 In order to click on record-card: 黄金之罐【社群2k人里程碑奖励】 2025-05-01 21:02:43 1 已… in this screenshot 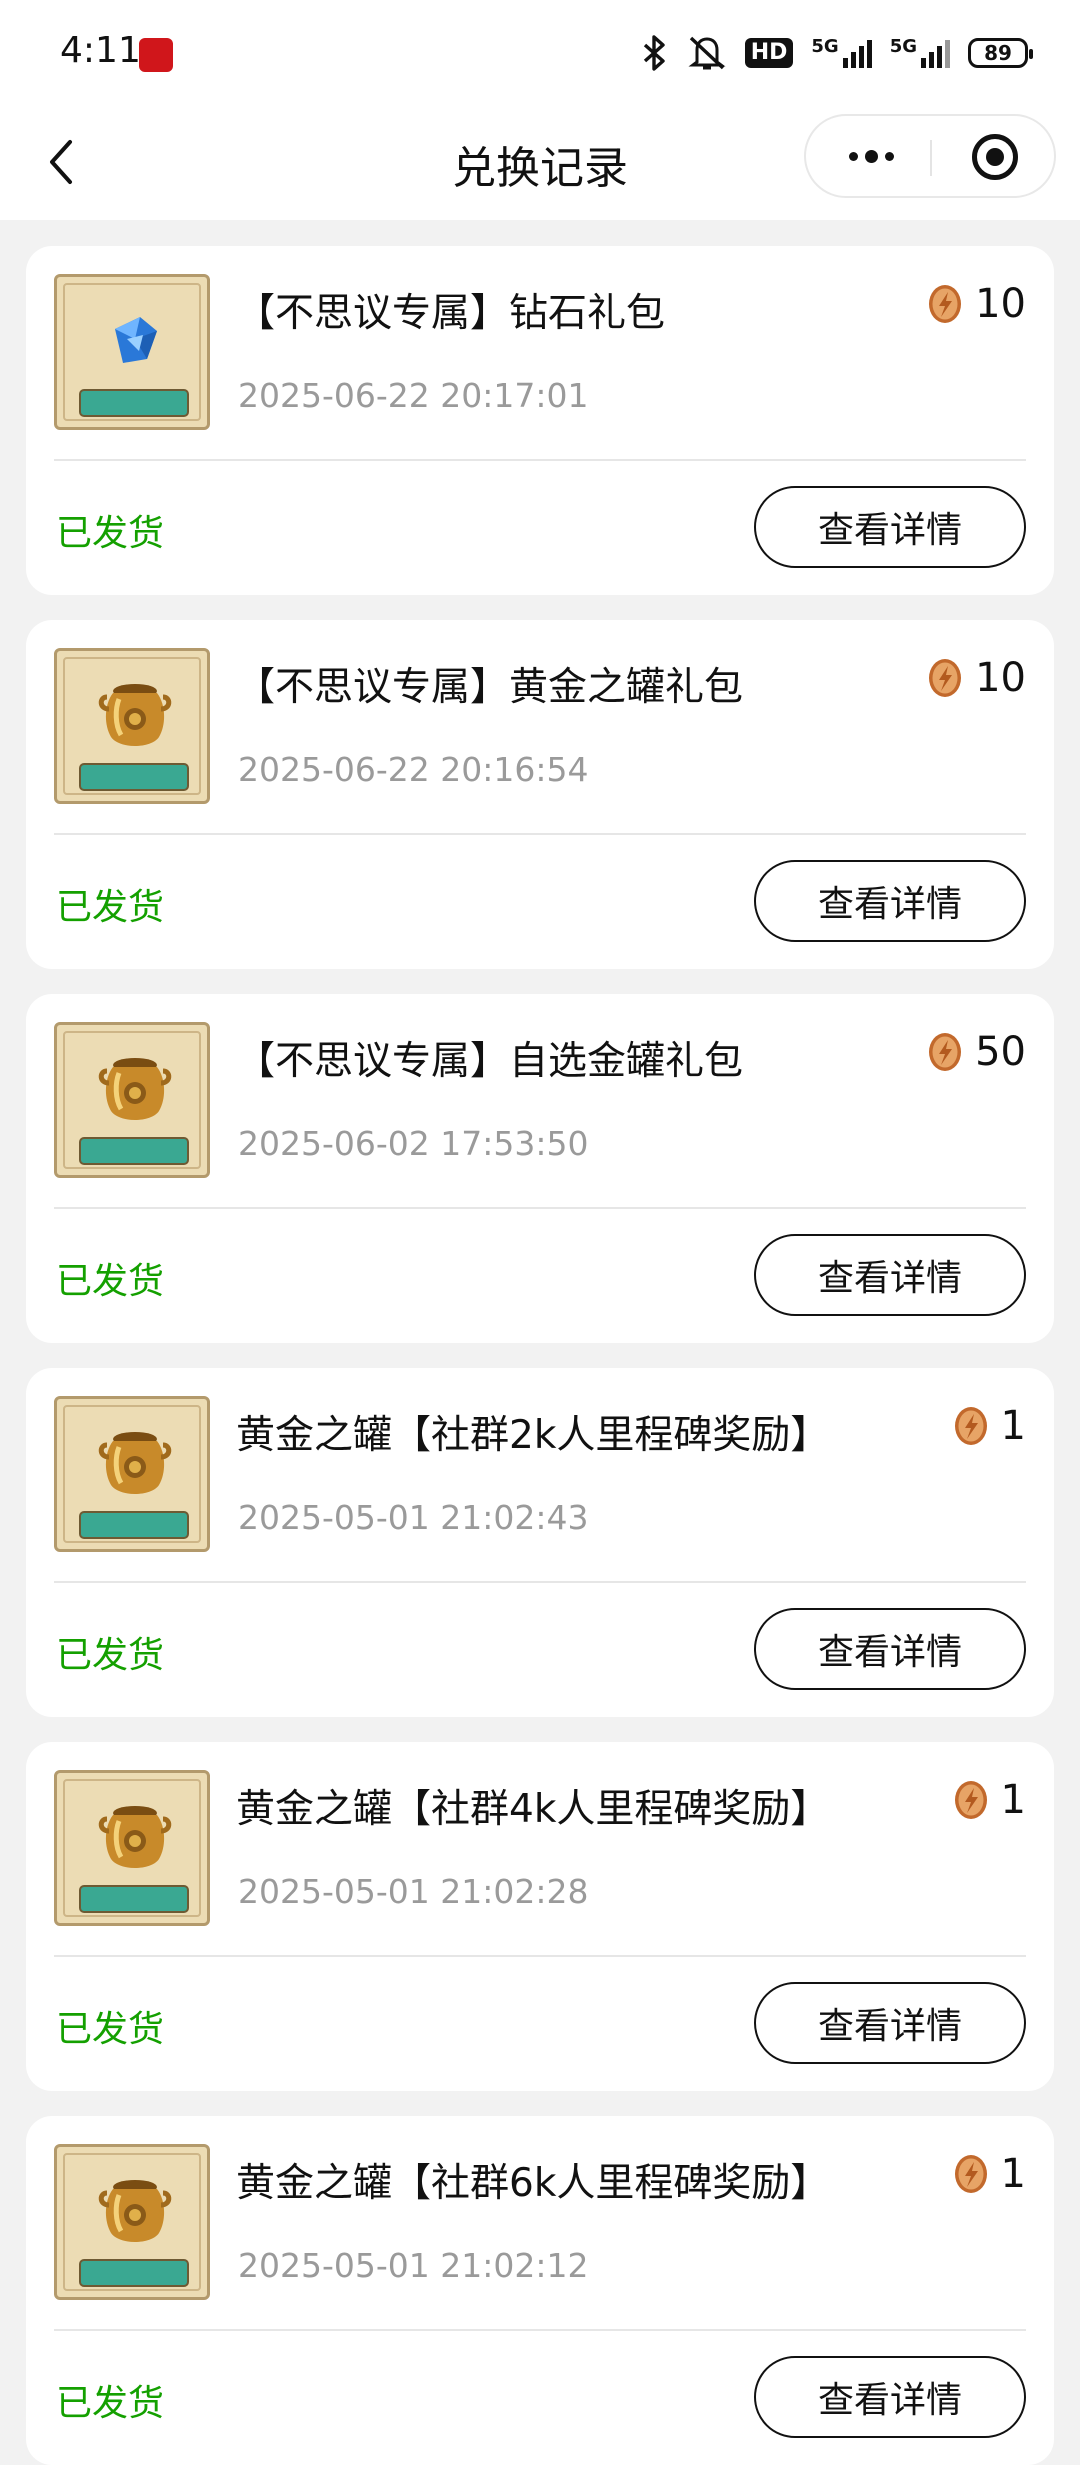, I will do `click(540, 1542)`.